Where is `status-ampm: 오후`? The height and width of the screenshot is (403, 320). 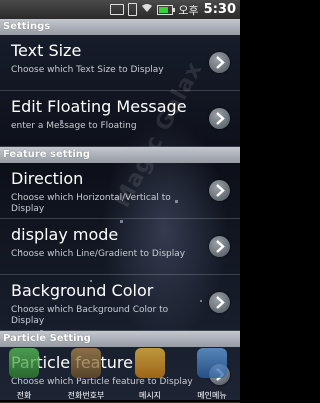
status-ampm: 오후 is located at coordinates (188, 10).